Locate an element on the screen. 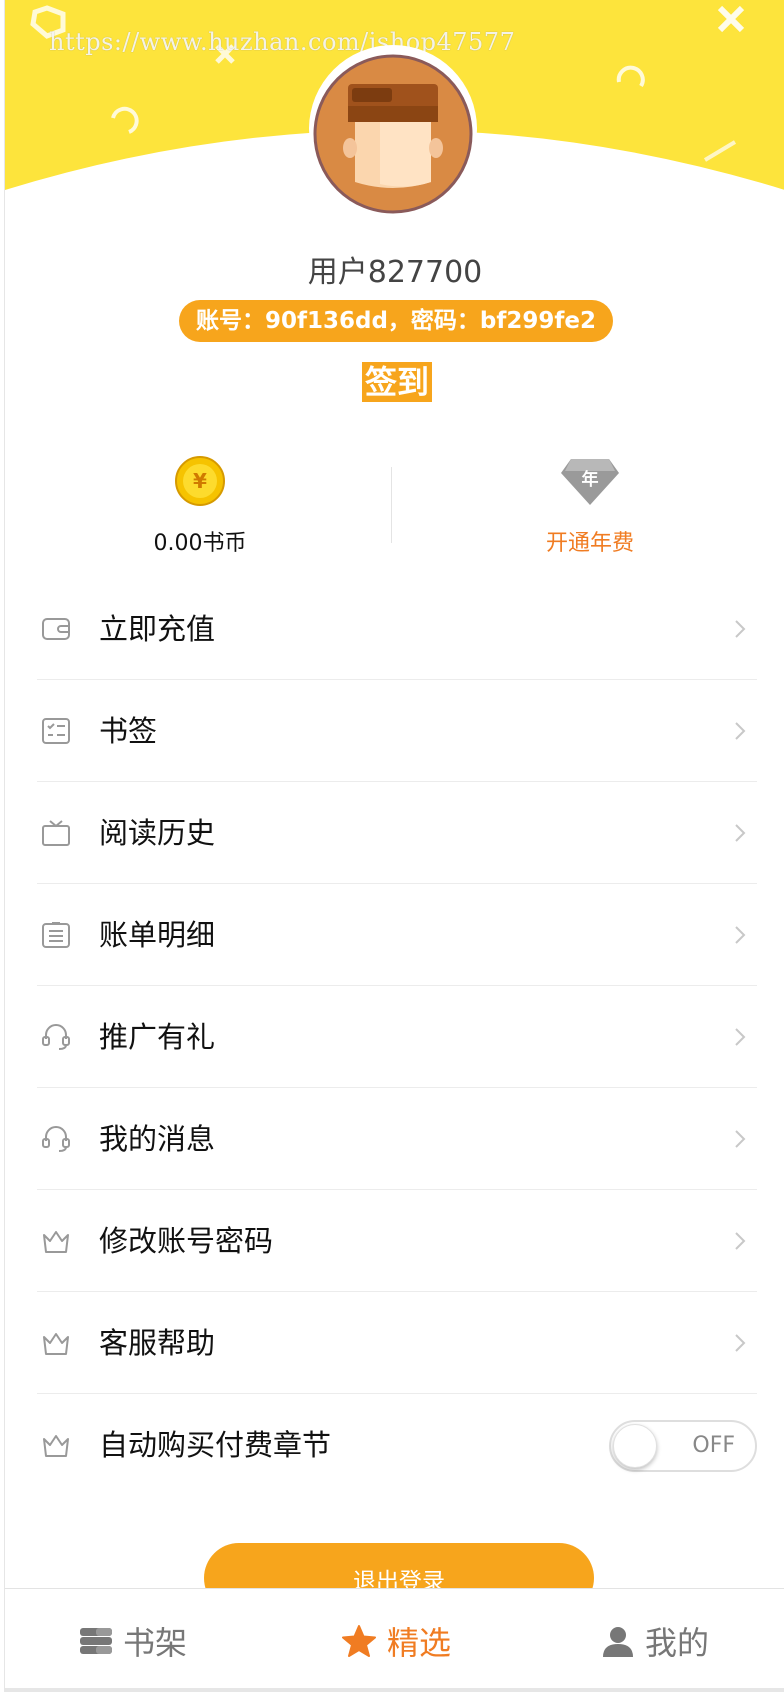 The image size is (784, 1692). username: 用户827700 is located at coordinates (395, 272).